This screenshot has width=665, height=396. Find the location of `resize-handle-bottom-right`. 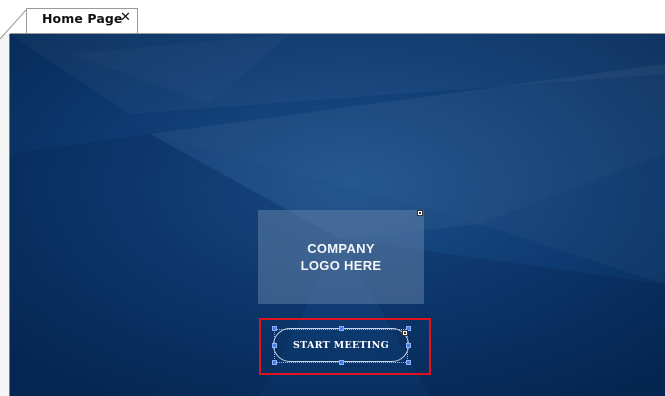

resize-handle-bottom-right is located at coordinates (408, 362).